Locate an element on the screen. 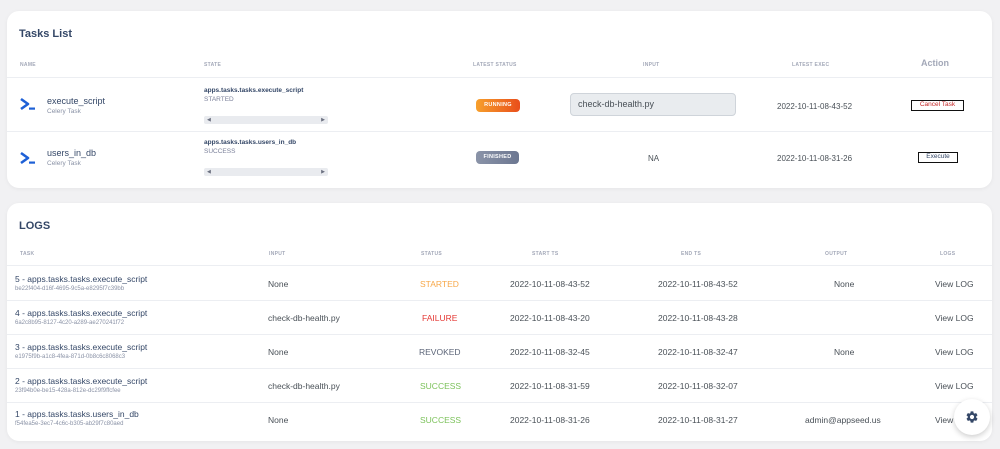 The height and width of the screenshot is (449, 1000). header-action: Action is located at coordinates (935, 63).